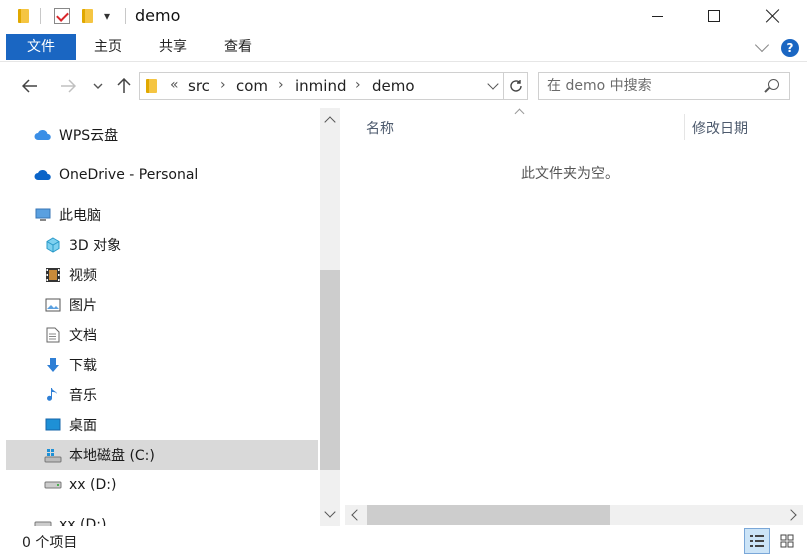 The image size is (807, 560). Describe the element at coordinates (53, 335) in the screenshot. I see `document-icon` at that location.